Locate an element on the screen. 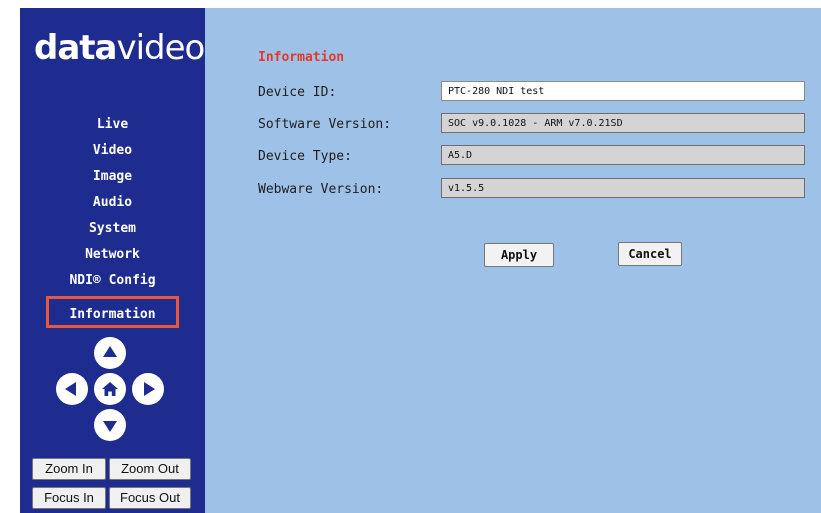  arrow-down-icon is located at coordinates (110, 425).